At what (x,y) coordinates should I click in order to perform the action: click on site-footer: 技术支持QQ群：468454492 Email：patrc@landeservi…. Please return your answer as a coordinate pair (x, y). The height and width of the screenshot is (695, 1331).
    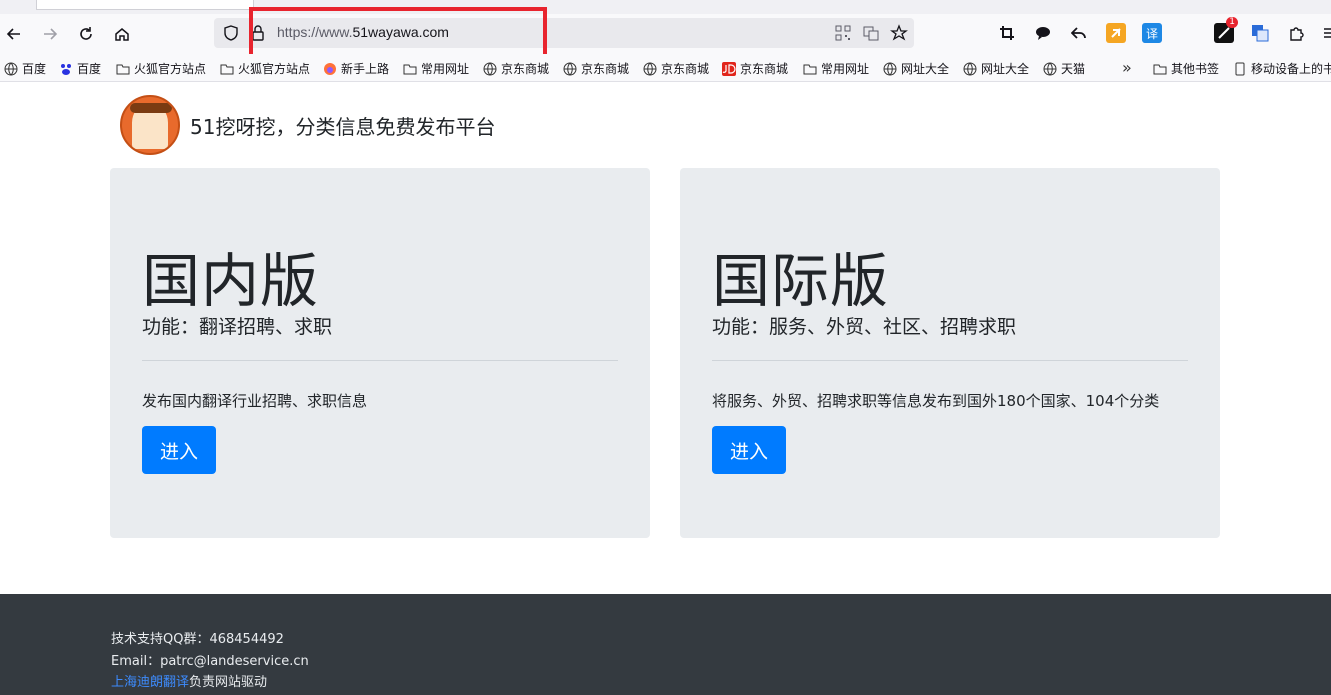
    Looking at the image, I should click on (665, 644).